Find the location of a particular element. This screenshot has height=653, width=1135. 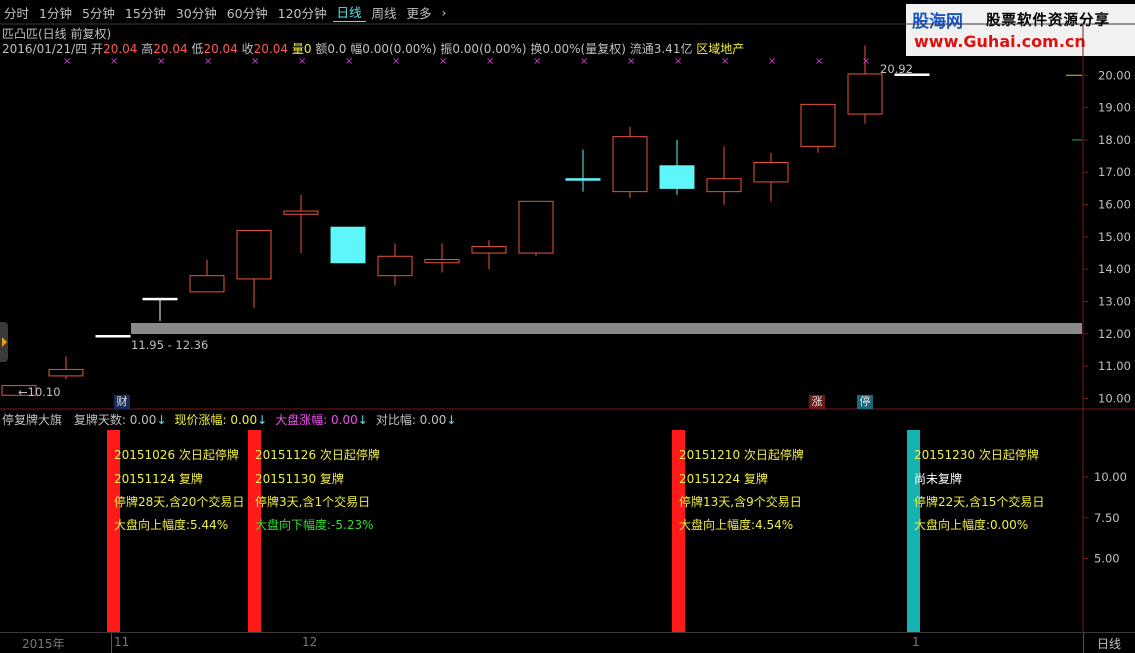

flag-halt-date: 20151126 次日起停牌 is located at coordinates (317, 455).